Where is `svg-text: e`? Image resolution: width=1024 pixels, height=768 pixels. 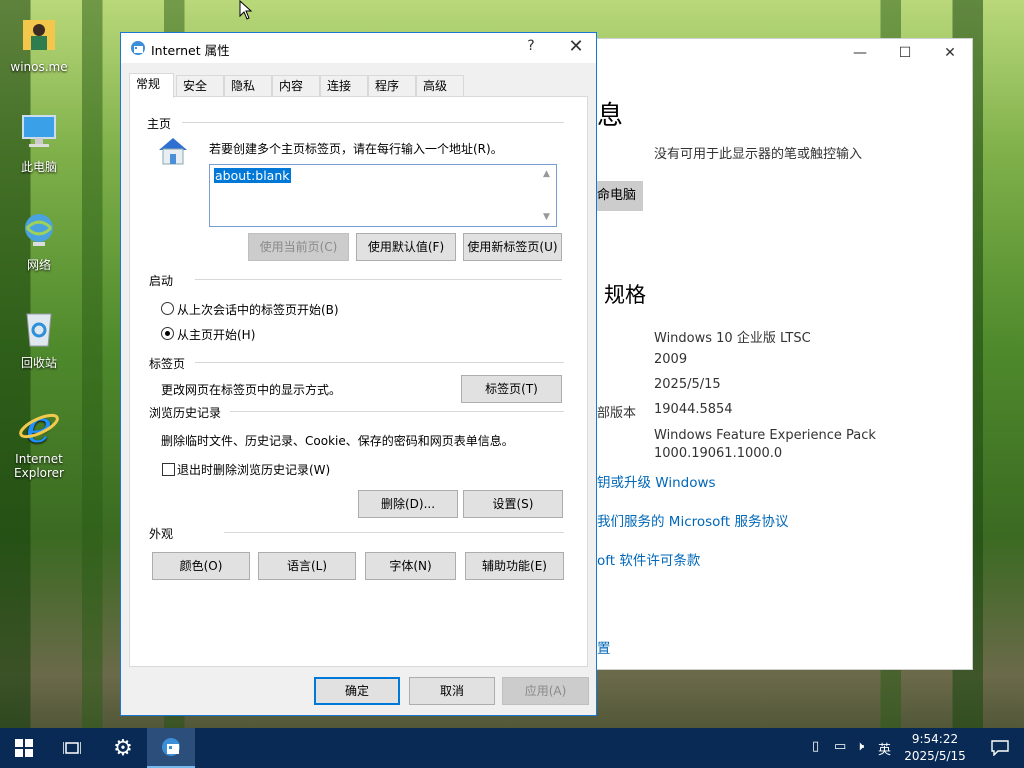
svg-text: e is located at coordinates (39, 426).